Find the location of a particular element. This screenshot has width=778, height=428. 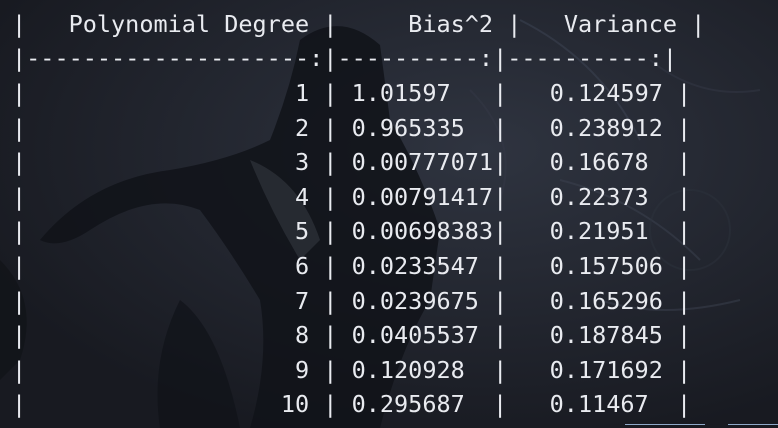

row-variance: 0.165296 is located at coordinates (606, 300).